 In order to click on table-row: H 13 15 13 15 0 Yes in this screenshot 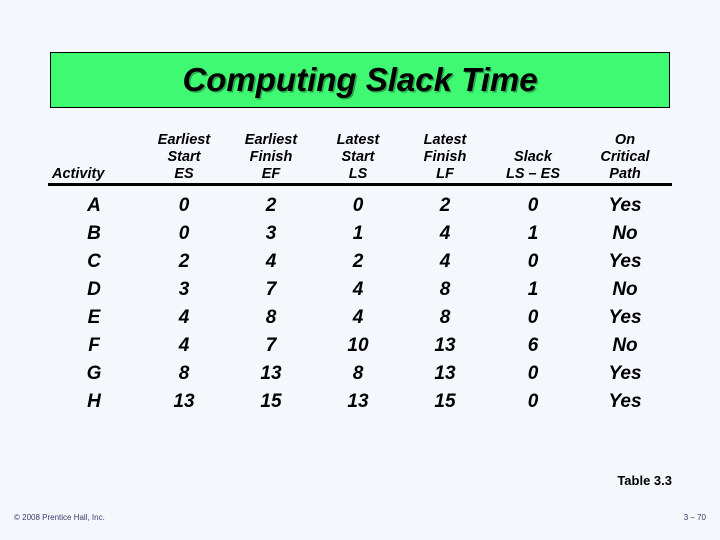, I will do `click(360, 402)`.